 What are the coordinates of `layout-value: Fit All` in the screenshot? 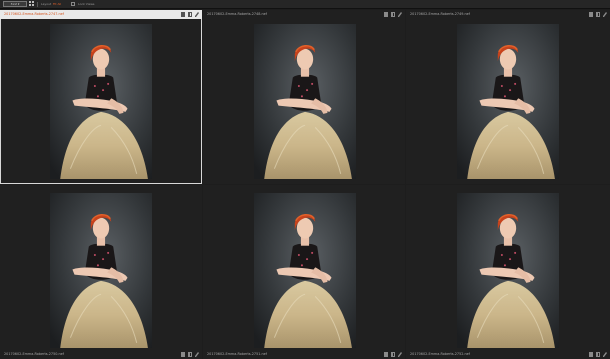 It's located at (57, 4).